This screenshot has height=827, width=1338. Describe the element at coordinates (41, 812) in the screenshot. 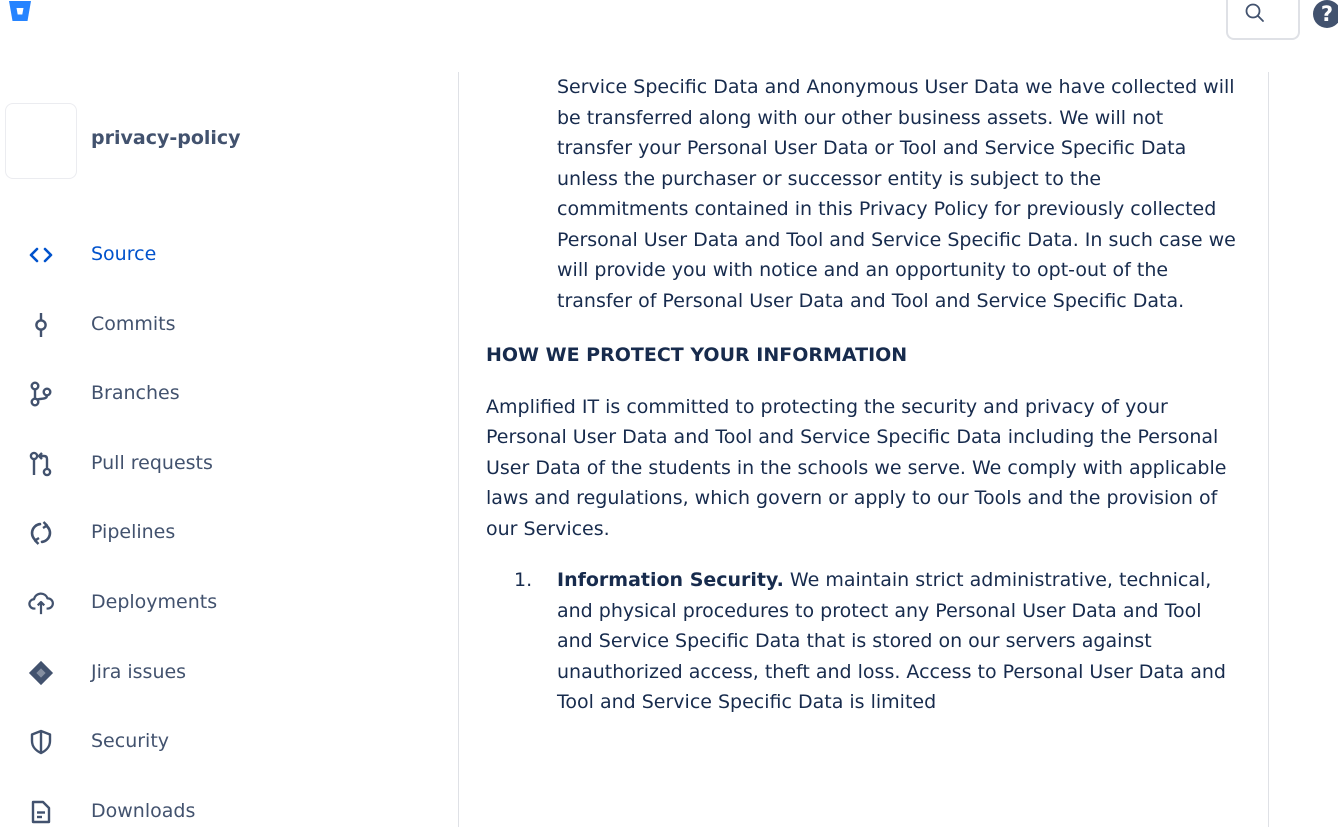

I see `downloads-icon` at that location.